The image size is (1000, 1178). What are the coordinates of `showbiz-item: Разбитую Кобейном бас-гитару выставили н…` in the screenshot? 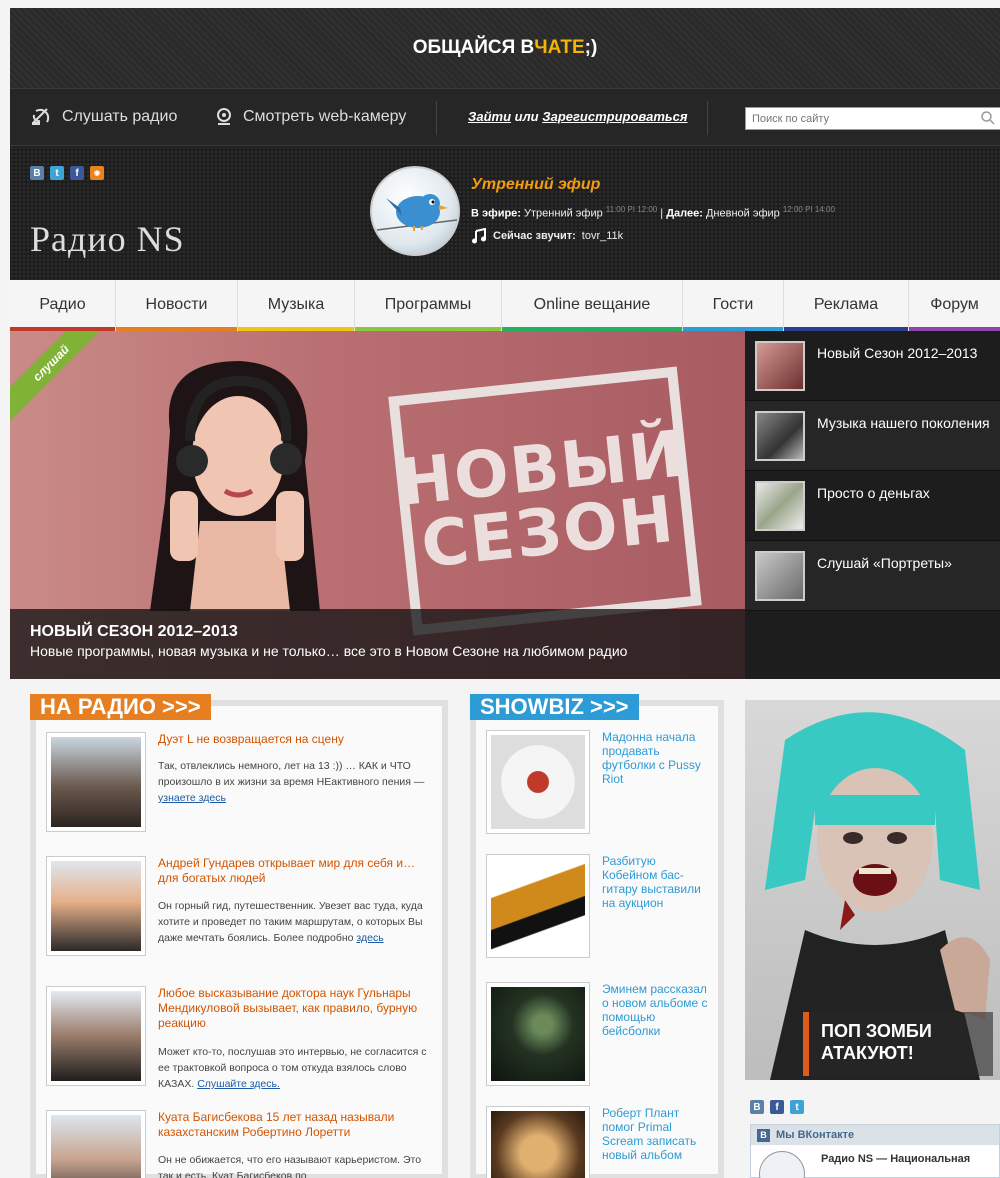 It's located at (601, 909).